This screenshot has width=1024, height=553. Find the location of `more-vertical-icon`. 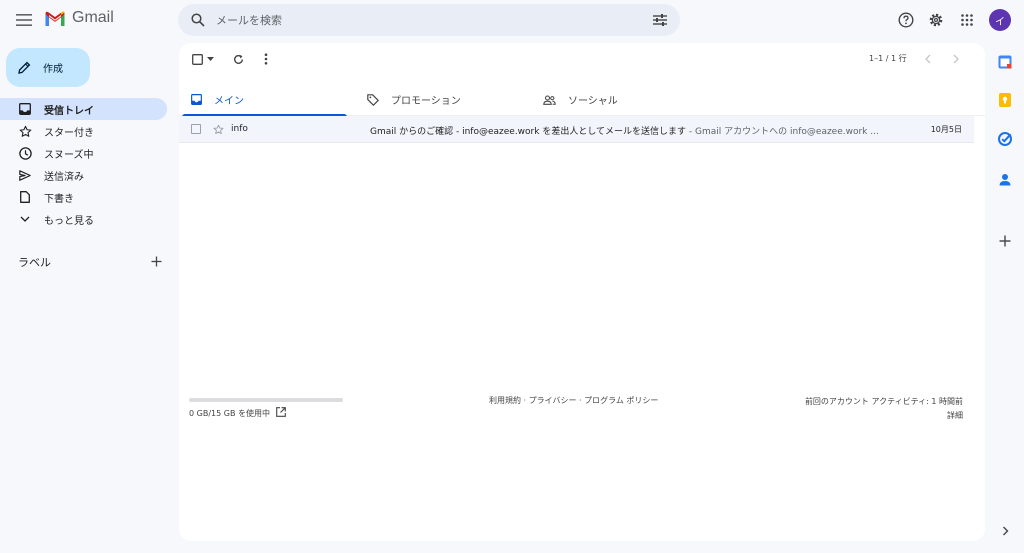

more-vertical-icon is located at coordinates (266, 59).